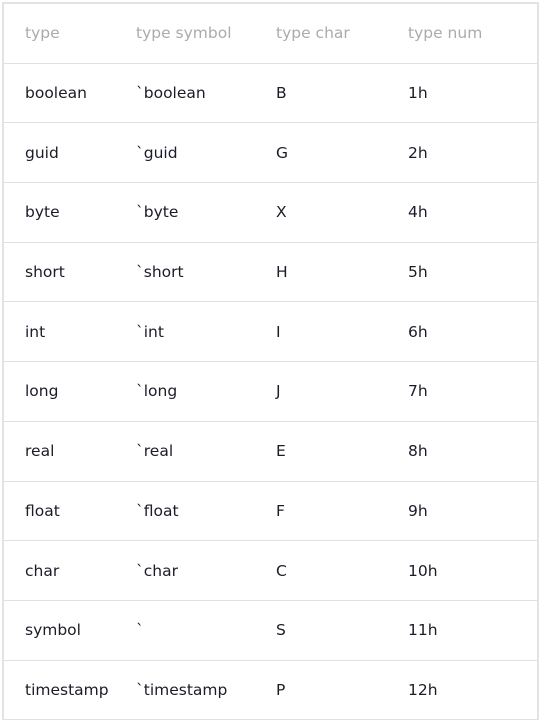  I want to click on cell-type-num: 5h, so click(473, 272).